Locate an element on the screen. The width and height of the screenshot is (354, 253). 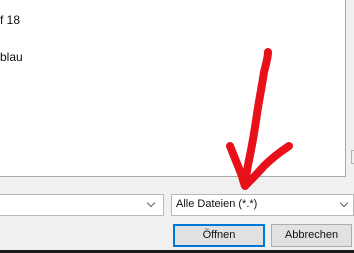
file-pane-right-border is located at coordinates (345, 88).